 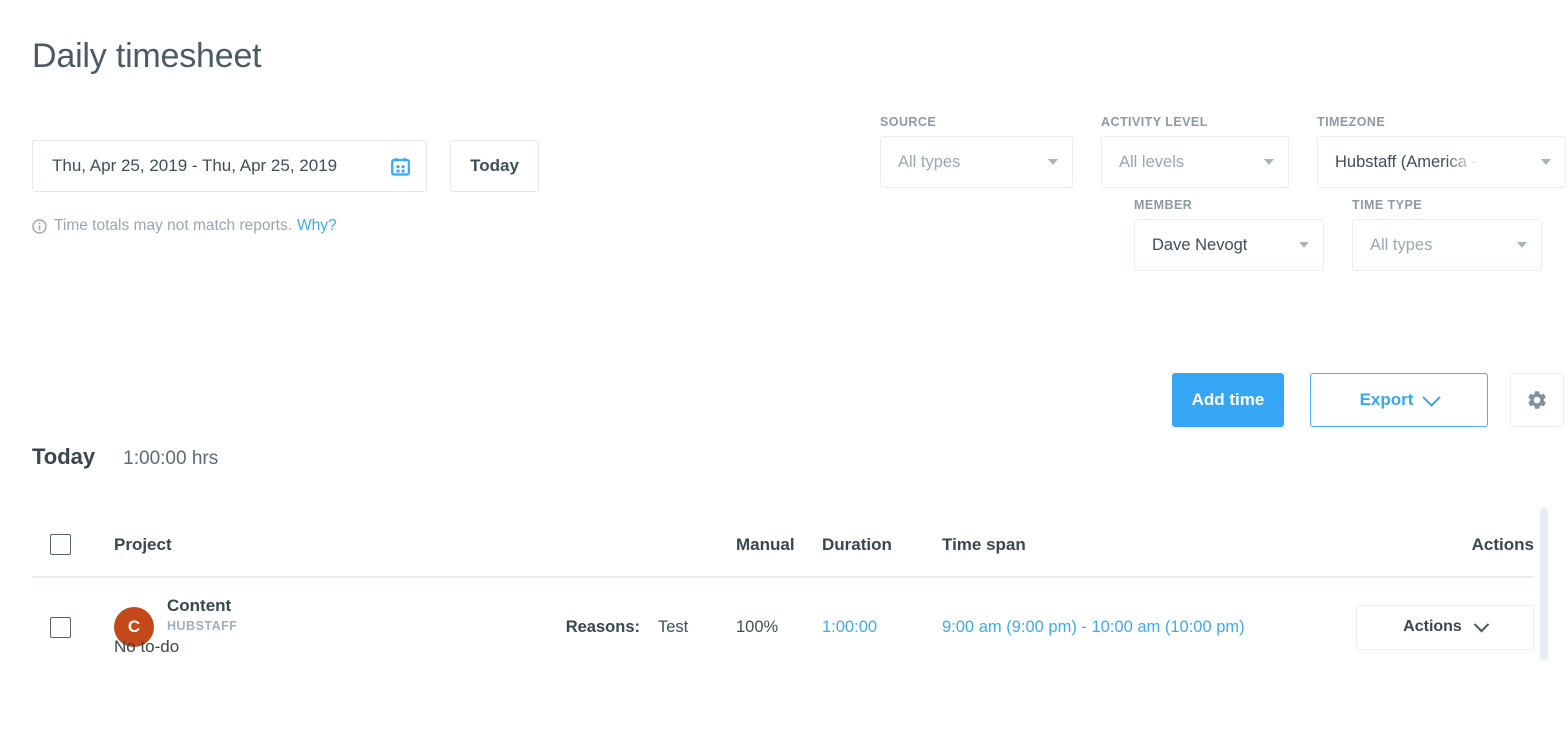 What do you see at coordinates (64, 456) in the screenshot?
I see `day-summary-label: Today` at bounding box center [64, 456].